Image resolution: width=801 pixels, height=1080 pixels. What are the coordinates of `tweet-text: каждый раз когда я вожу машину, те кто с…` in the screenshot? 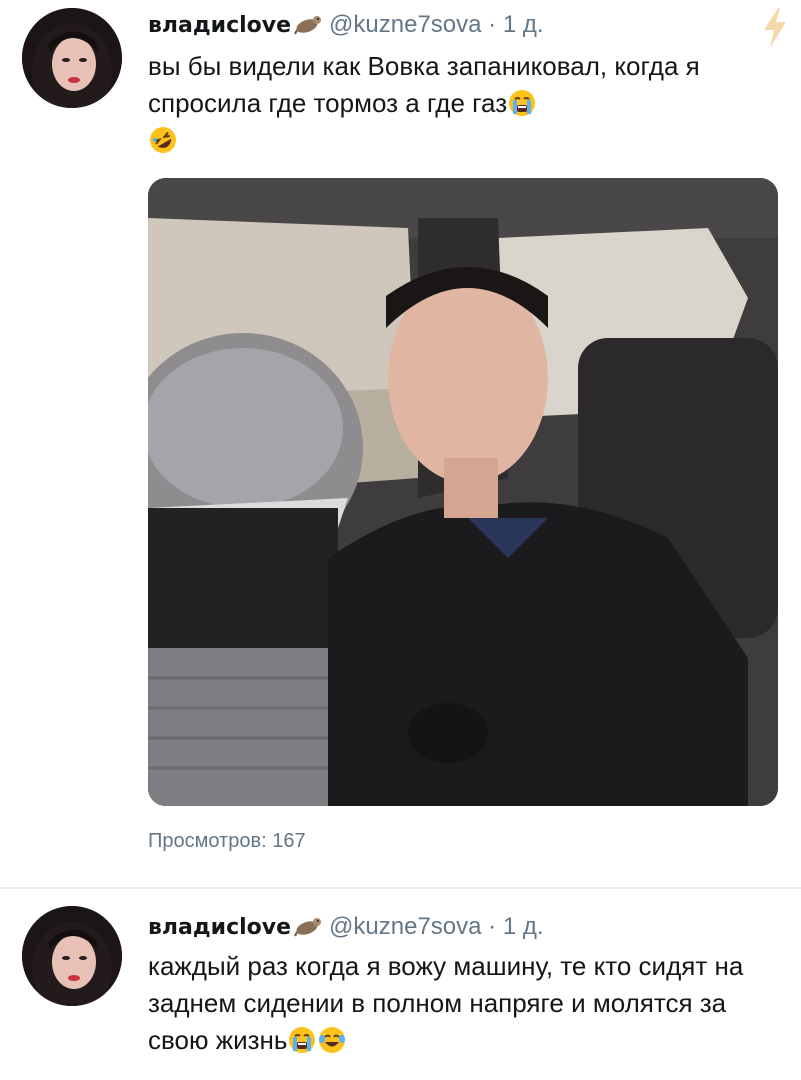 It's located at (463, 1003).